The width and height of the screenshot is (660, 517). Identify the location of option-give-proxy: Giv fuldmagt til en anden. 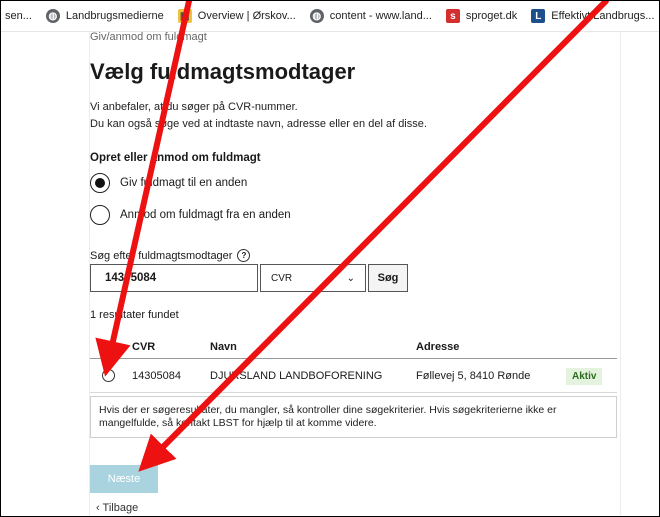
(168, 183).